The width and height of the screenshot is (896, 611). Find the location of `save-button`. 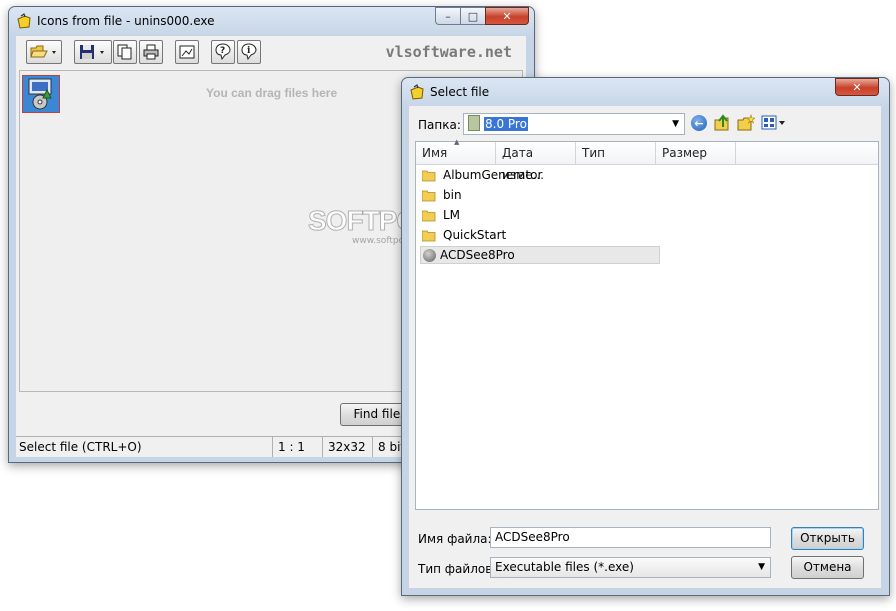

save-button is located at coordinates (93, 52).